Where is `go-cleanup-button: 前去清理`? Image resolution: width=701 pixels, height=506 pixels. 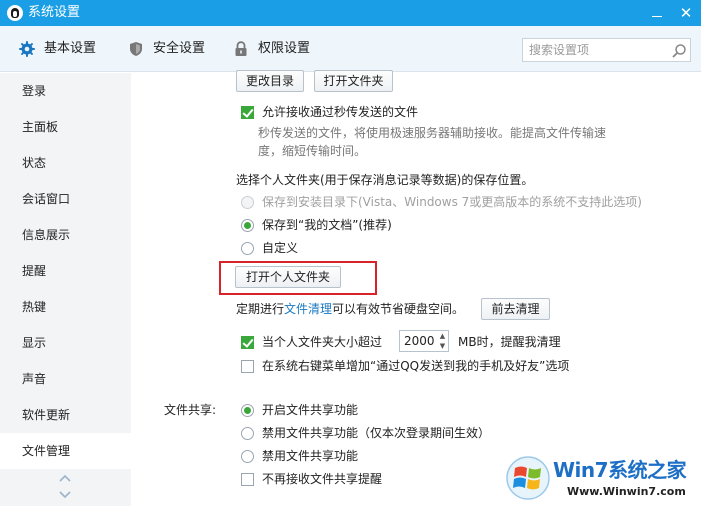
go-cleanup-button: 前去清理 is located at coordinates (515, 309).